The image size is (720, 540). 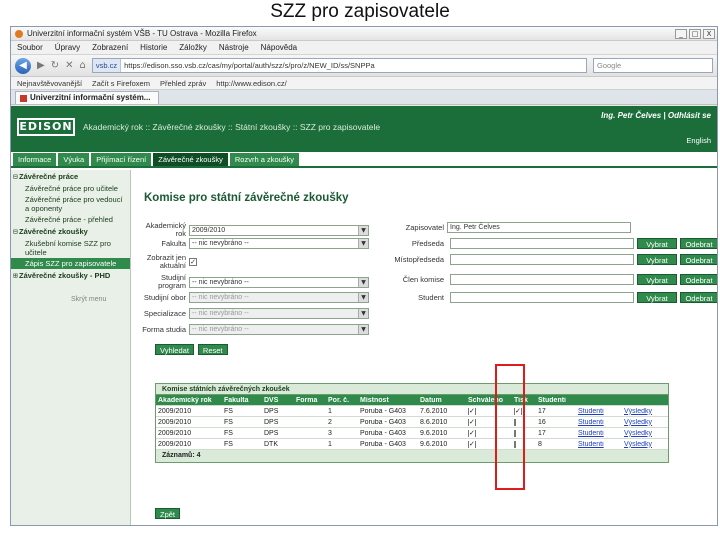 I want to click on filter-akad-rok: Akademický rok 2009/2010 ▼, so click(x=255, y=230).